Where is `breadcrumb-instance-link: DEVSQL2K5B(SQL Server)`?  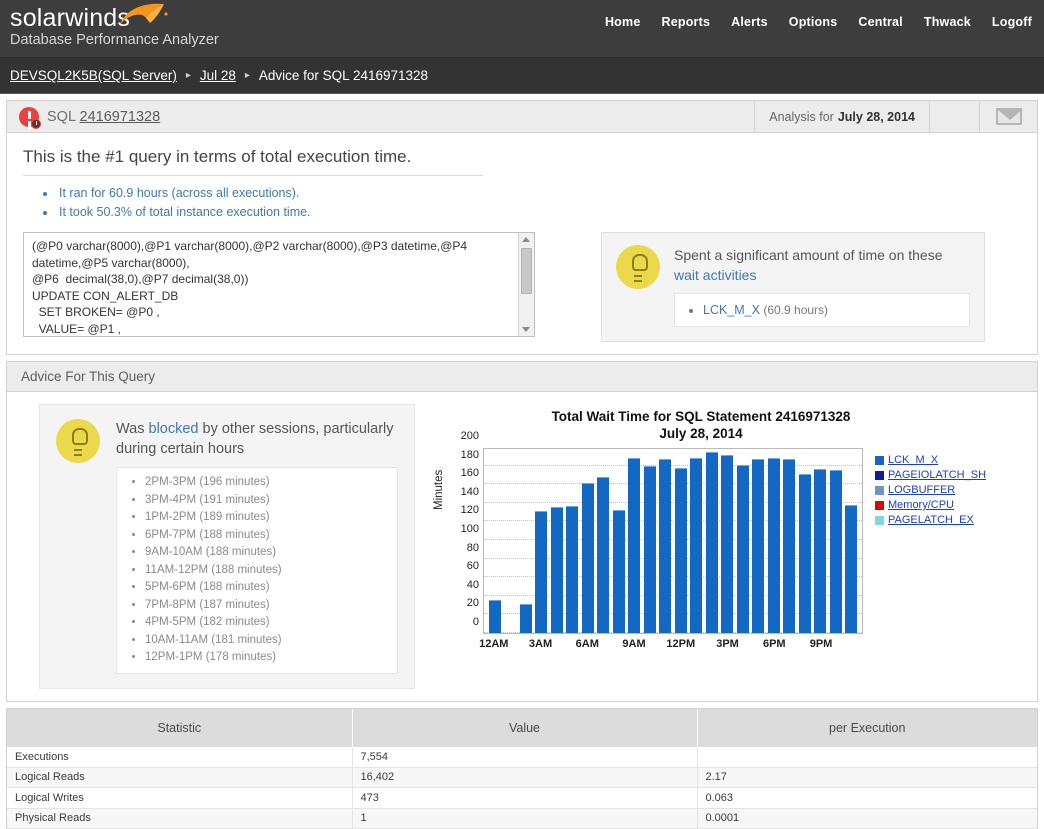 breadcrumb-instance-link: DEVSQL2K5B(SQL Server) is located at coordinates (93, 75).